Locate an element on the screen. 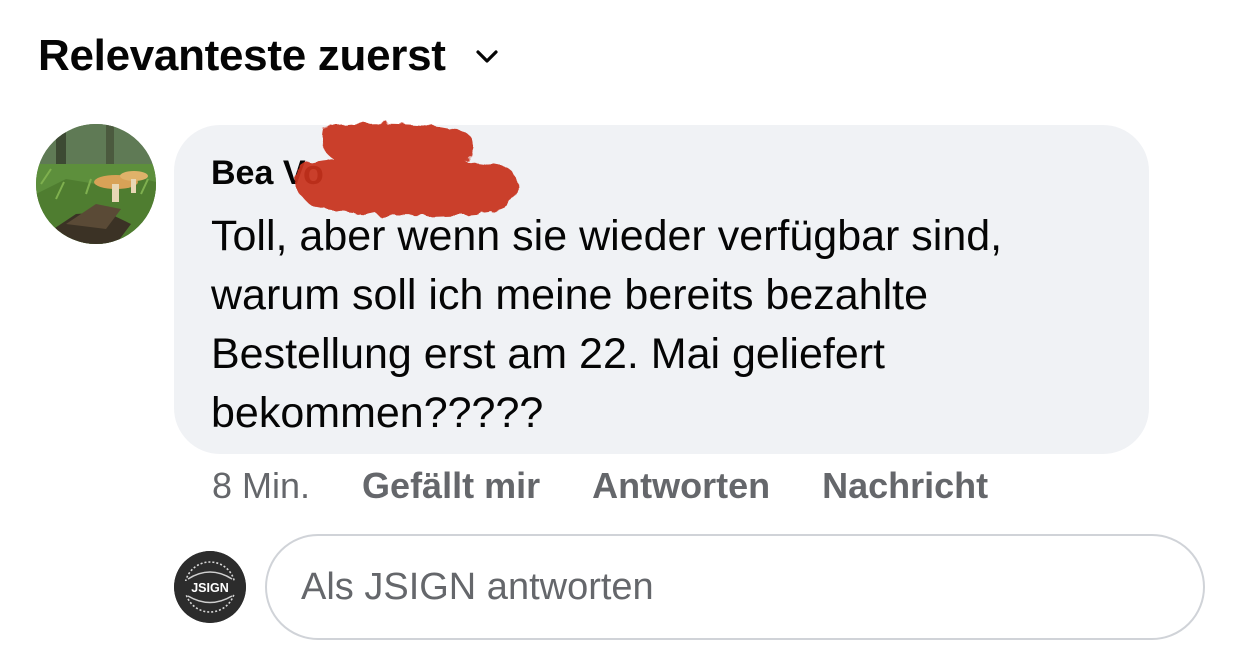 Image resolution: width=1242 pixels, height=649 pixels. avatar-photo is located at coordinates (96, 184).